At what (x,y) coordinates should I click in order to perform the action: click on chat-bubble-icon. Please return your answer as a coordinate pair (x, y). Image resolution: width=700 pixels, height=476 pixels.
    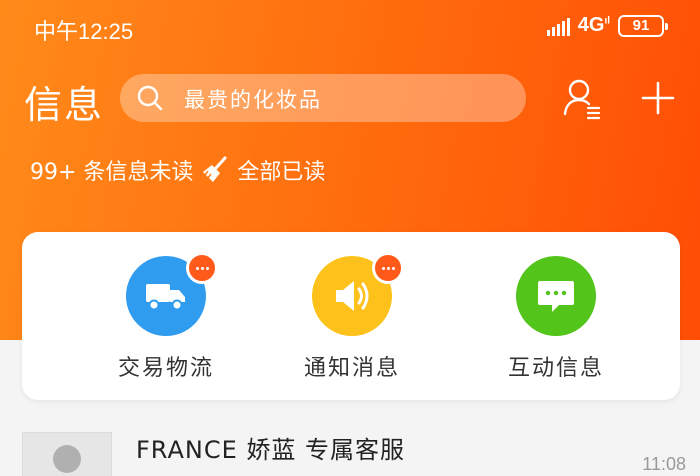
    Looking at the image, I should click on (556, 296).